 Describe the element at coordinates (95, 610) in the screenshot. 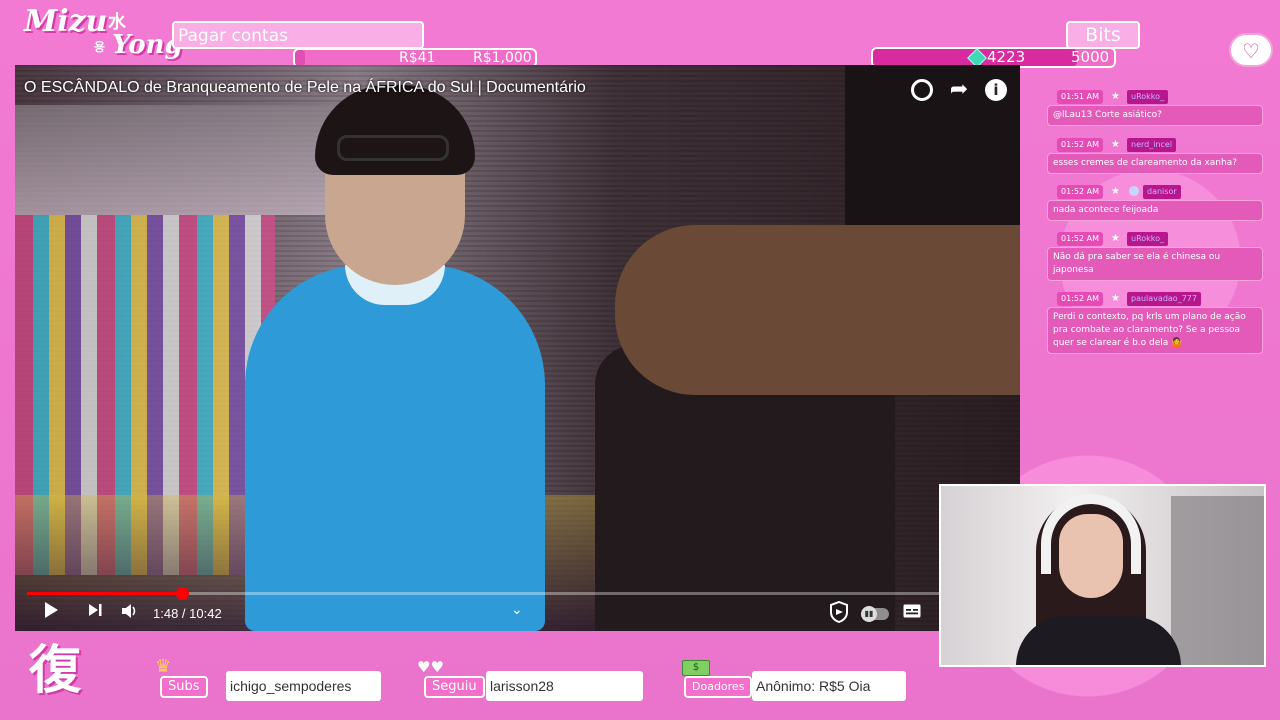

I see `next-icon` at that location.